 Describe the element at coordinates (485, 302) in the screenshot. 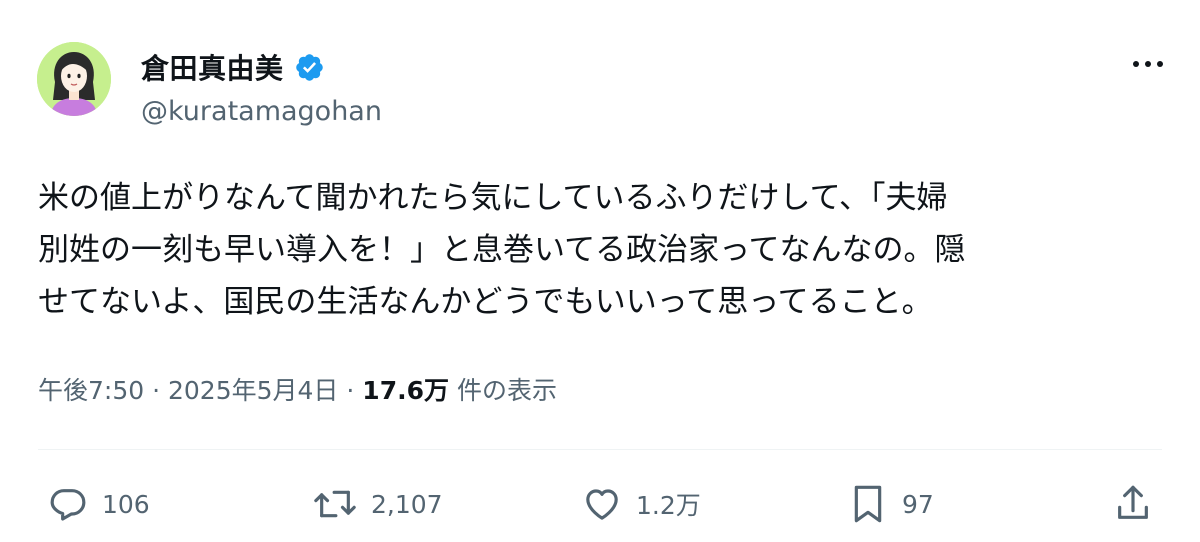

I see `tweet-text-line: せてないよ、国民の生活なんかどうでもいいって思ってること。` at that location.